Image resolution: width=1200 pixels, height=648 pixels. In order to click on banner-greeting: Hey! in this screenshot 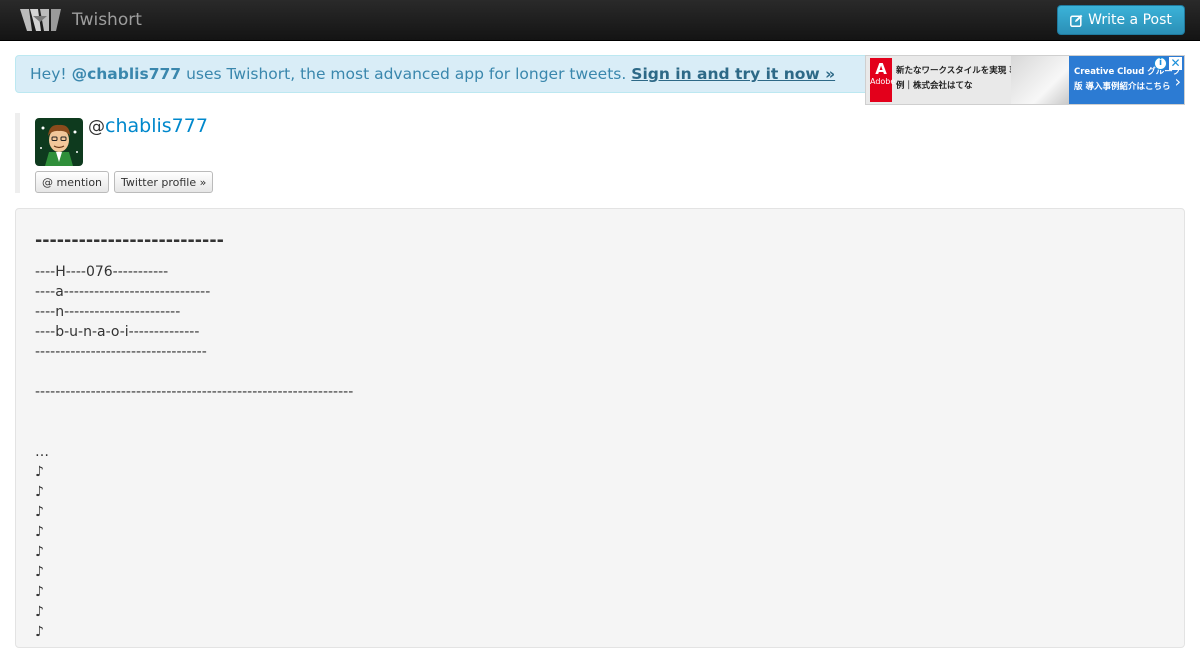, I will do `click(48, 74)`.